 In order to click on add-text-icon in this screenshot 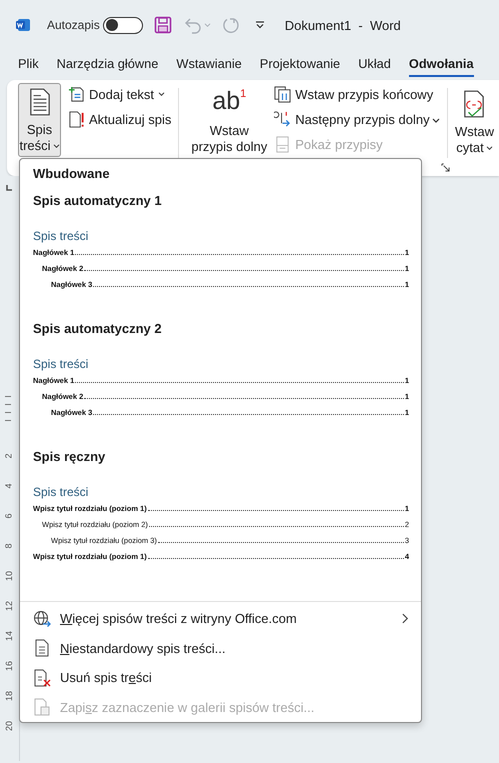, I will do `click(76, 94)`.